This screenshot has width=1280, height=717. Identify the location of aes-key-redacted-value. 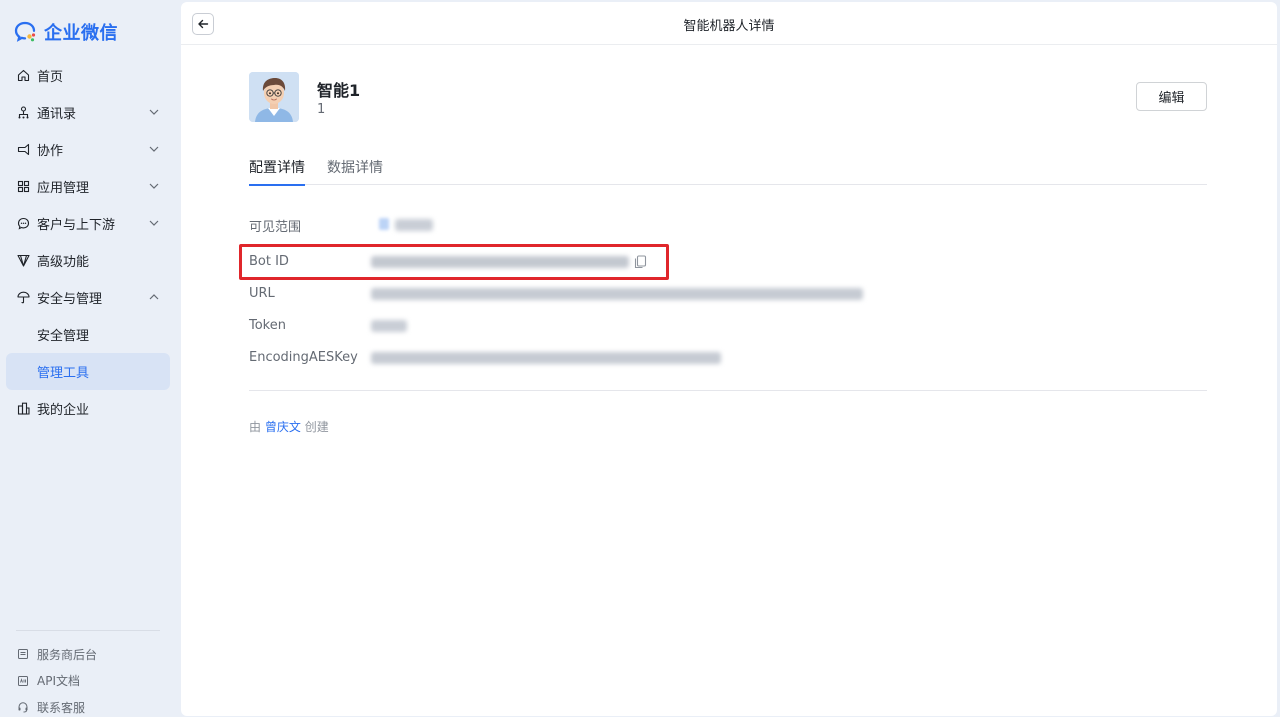
(546, 358).